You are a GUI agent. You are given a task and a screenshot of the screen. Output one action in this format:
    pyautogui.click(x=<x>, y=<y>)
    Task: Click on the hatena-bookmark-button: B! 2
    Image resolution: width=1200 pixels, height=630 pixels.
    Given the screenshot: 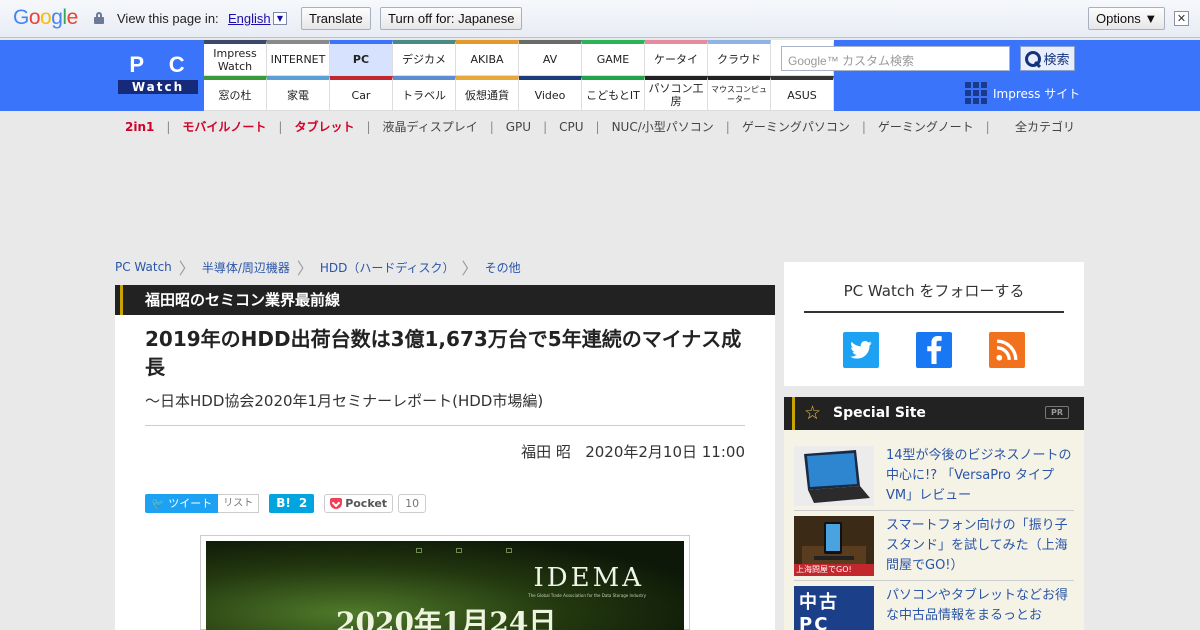 What is the action you would take?
    pyautogui.click(x=292, y=503)
    